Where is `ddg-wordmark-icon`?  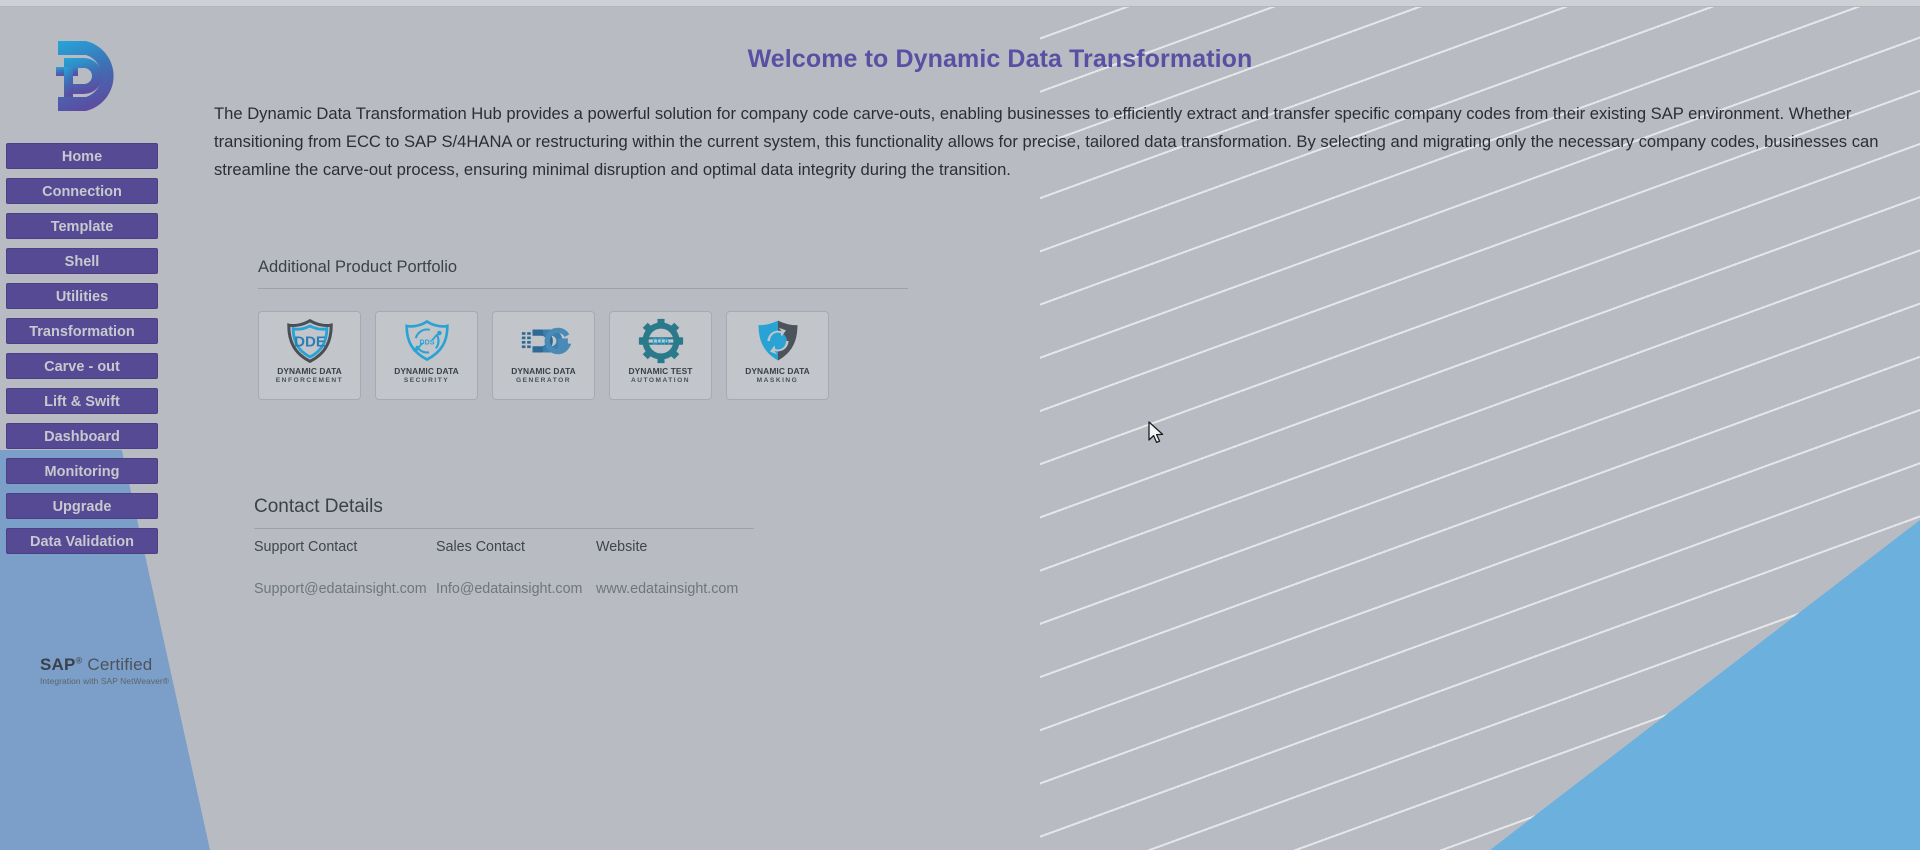
ddg-wordmark-icon is located at coordinates (544, 341).